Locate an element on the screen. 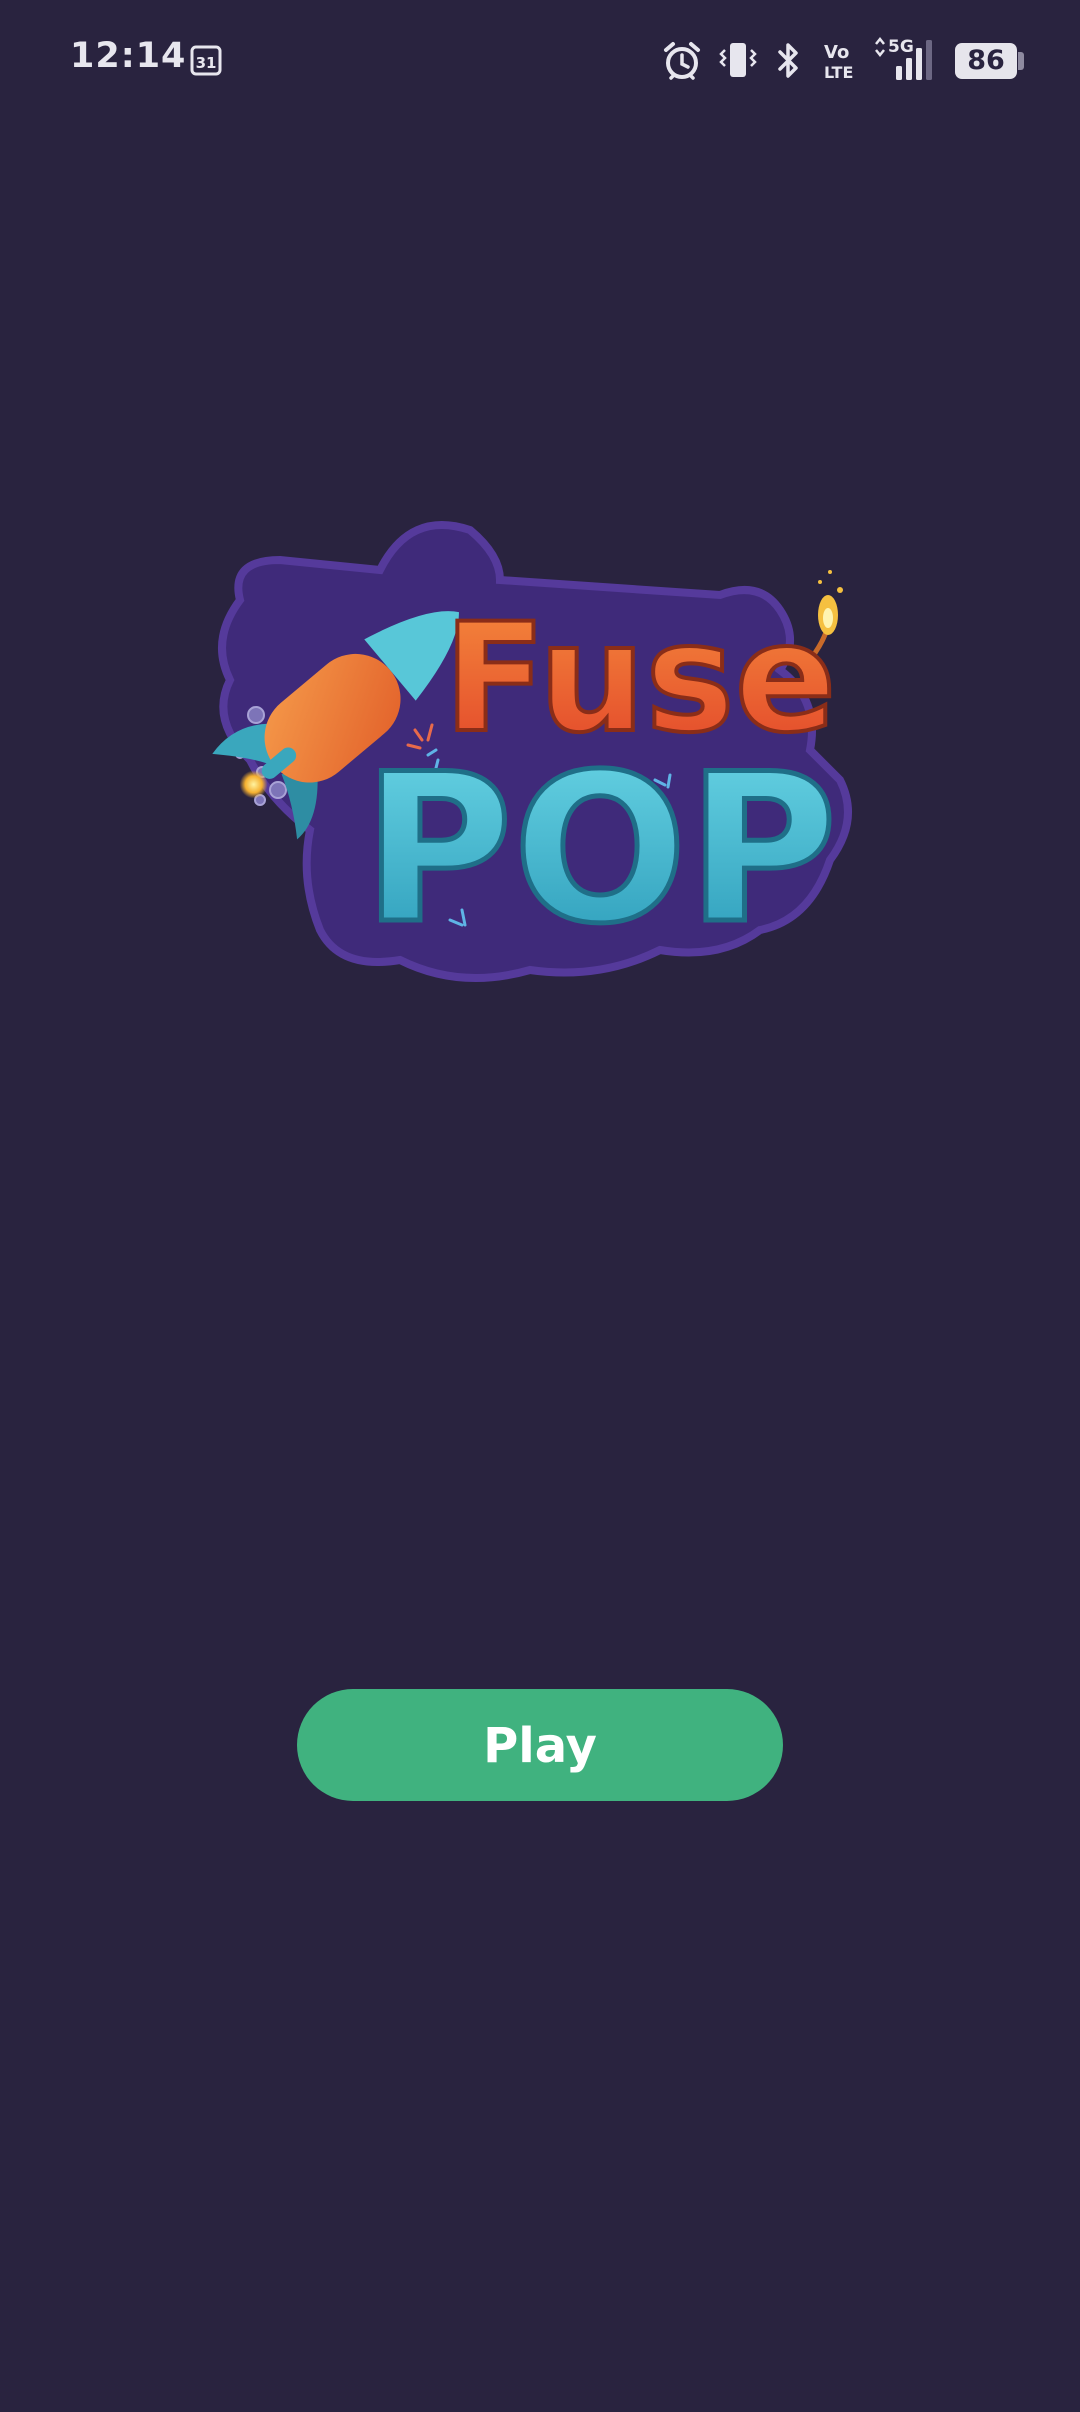 This screenshot has width=1080, height=2412. fuse-pop-logo: Fuse POP is located at coordinates (532, 751).